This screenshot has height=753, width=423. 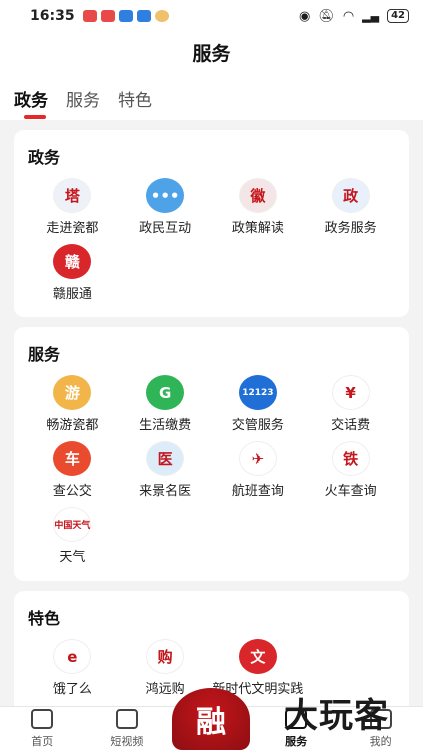 I want to click on service-item-label: 来景名医, so click(x=165, y=491).